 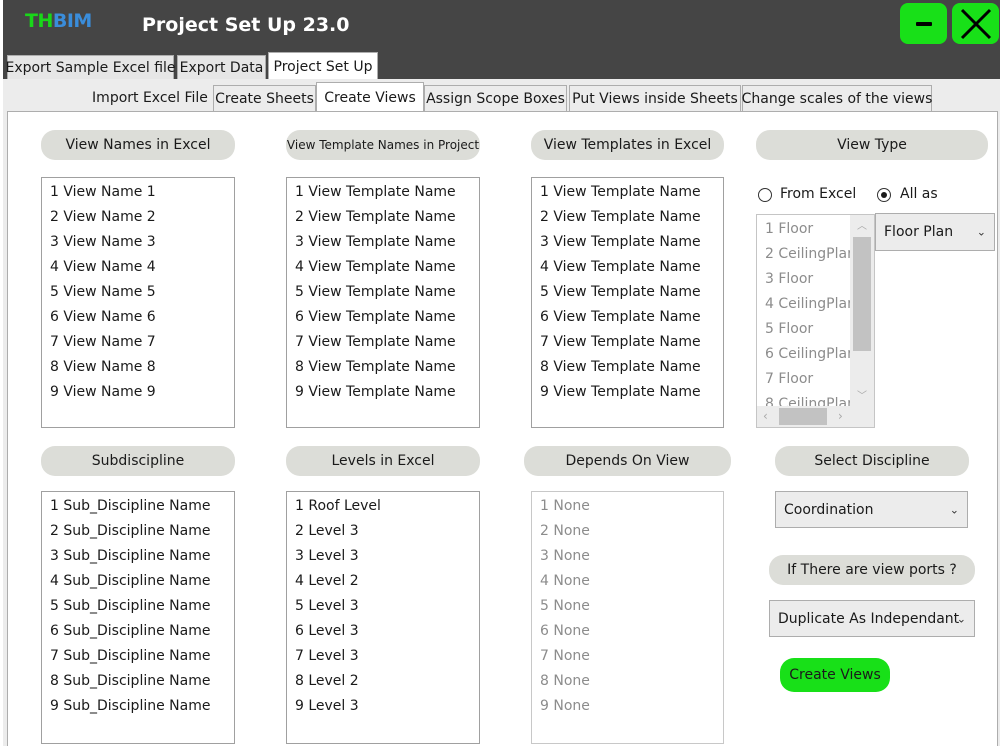 I want to click on view-name-item: 2 View Name 2, so click(x=138, y=217).